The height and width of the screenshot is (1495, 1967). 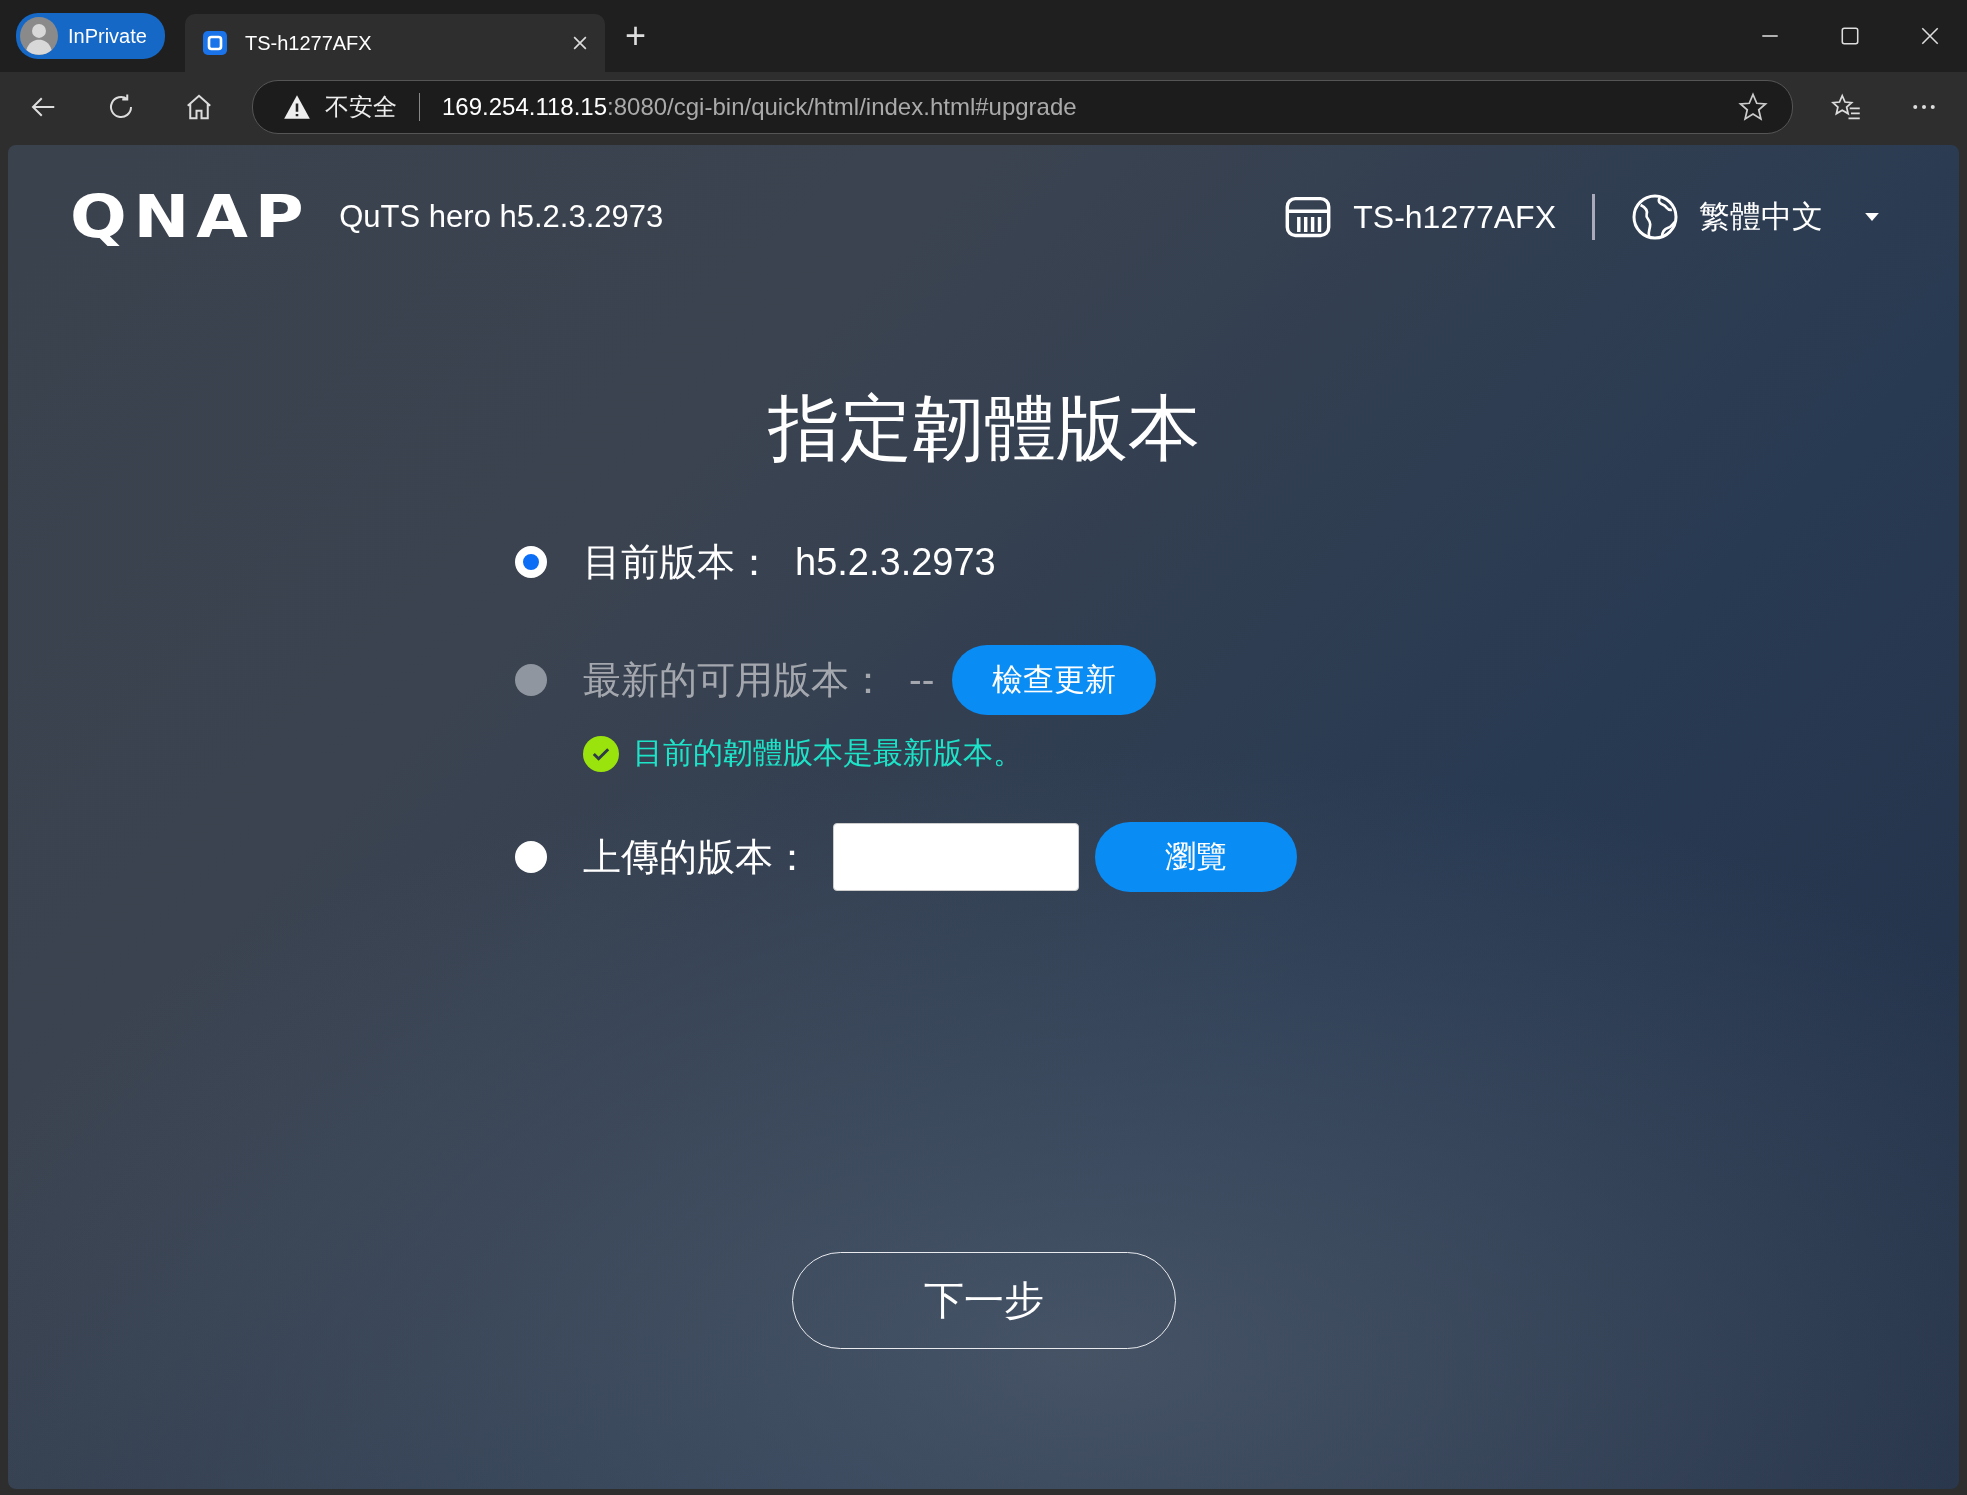 I want to click on avatar-icon, so click(x=39, y=36).